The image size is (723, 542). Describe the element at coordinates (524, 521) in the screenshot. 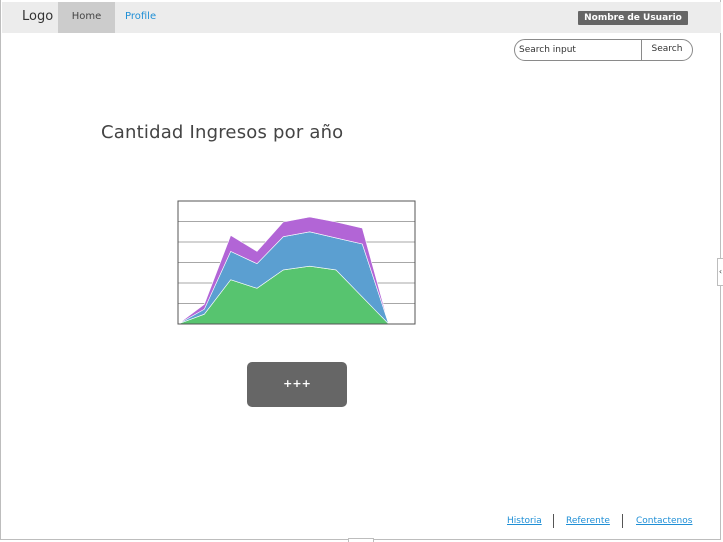

I see `footer-link-historia: Historia` at that location.